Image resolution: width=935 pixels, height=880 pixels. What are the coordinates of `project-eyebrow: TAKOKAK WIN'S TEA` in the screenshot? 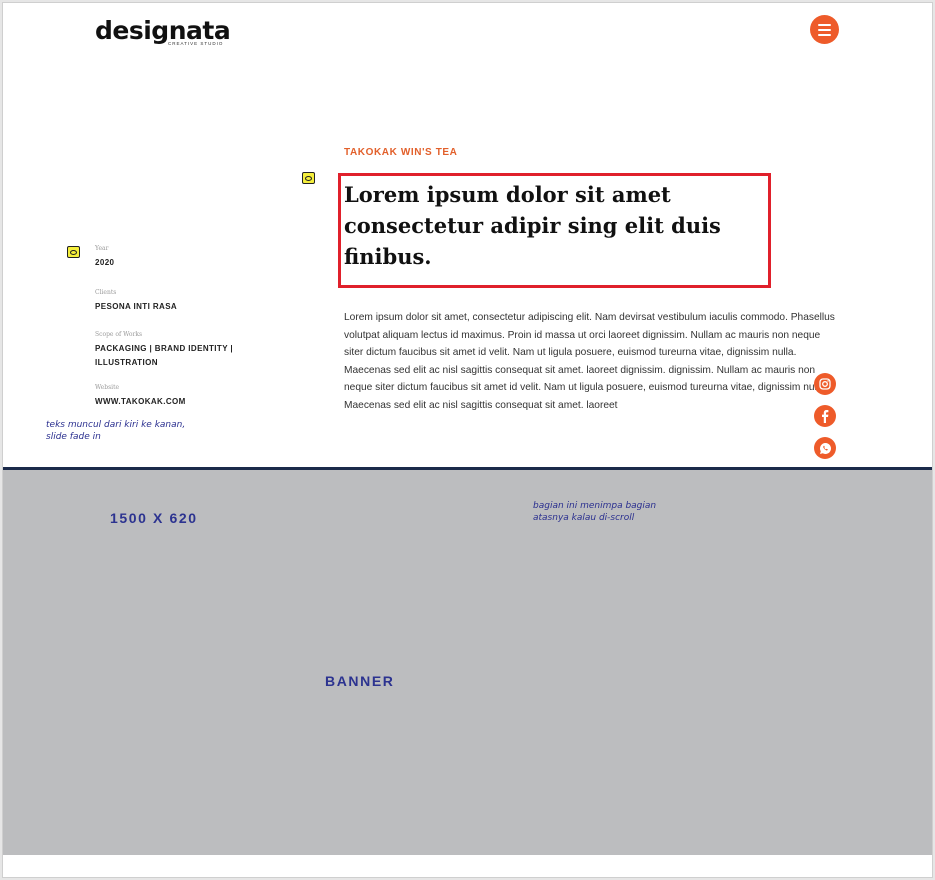 It's located at (401, 152).